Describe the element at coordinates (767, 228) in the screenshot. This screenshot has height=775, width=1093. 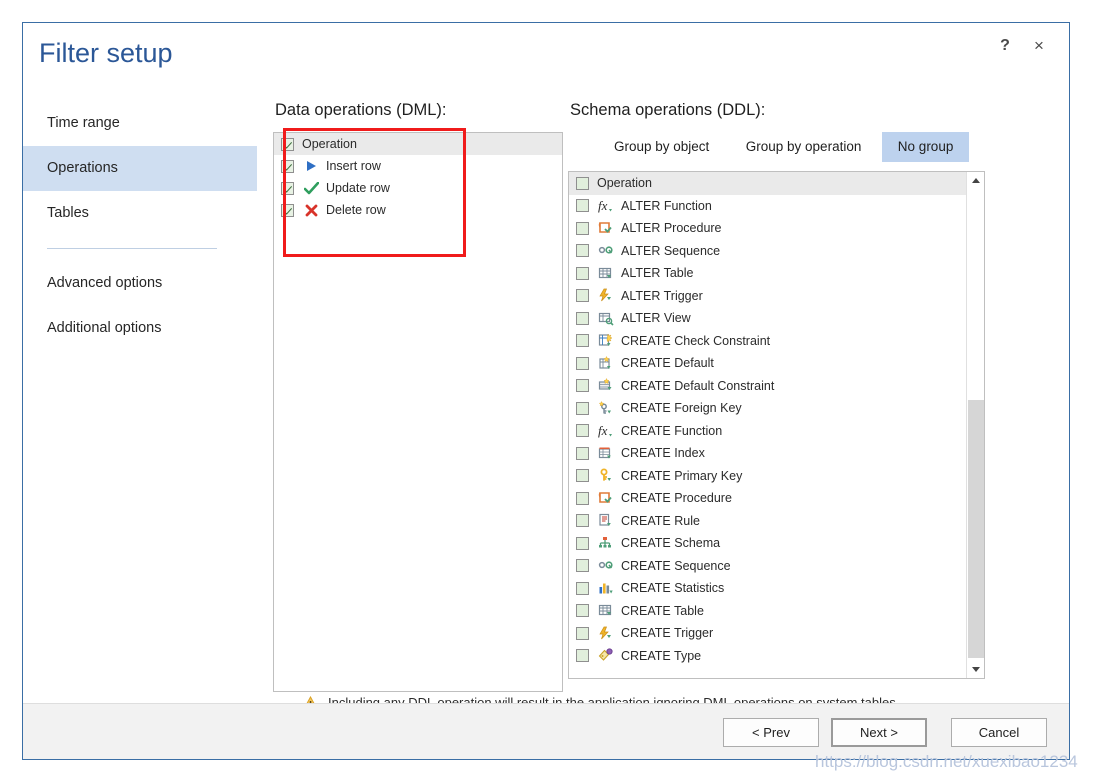
I see `ddl-row: ALTER Procedure` at that location.